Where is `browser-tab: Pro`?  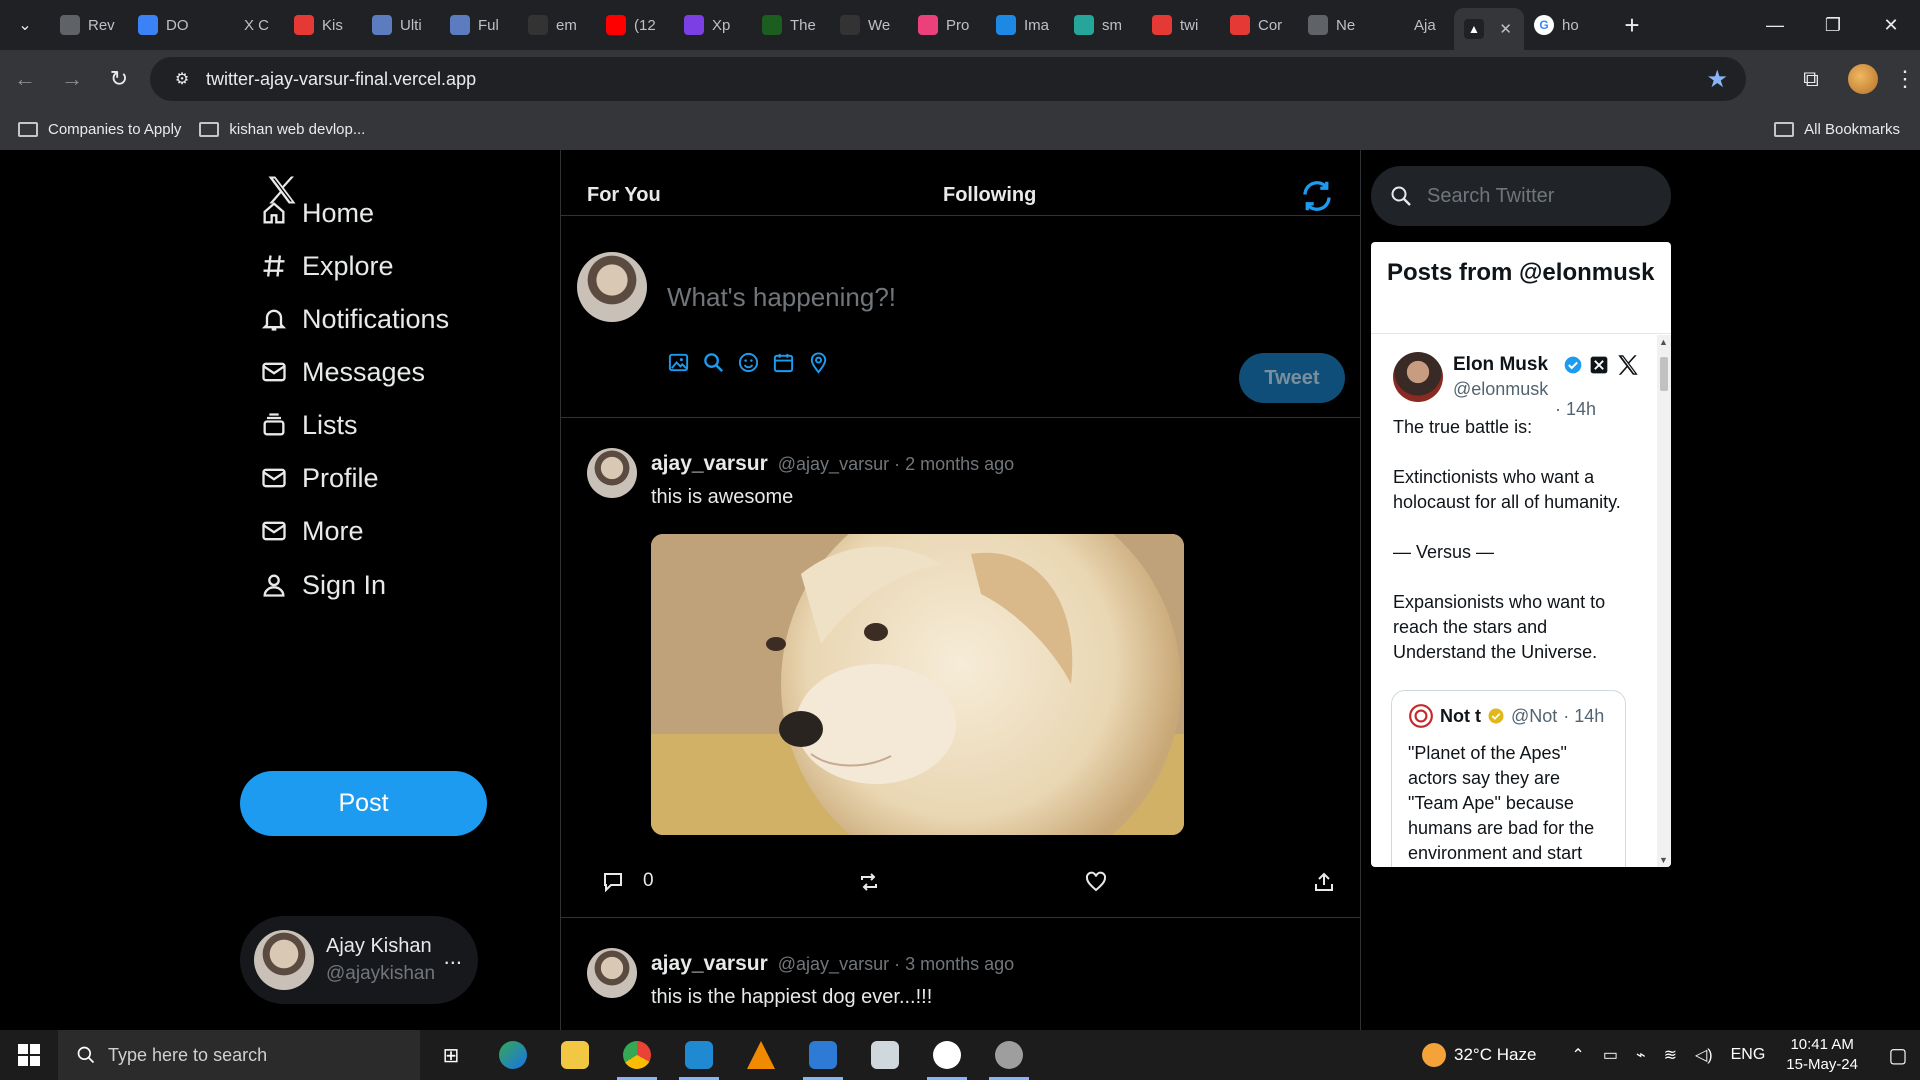
browser-tab: Pro is located at coordinates (947, 25).